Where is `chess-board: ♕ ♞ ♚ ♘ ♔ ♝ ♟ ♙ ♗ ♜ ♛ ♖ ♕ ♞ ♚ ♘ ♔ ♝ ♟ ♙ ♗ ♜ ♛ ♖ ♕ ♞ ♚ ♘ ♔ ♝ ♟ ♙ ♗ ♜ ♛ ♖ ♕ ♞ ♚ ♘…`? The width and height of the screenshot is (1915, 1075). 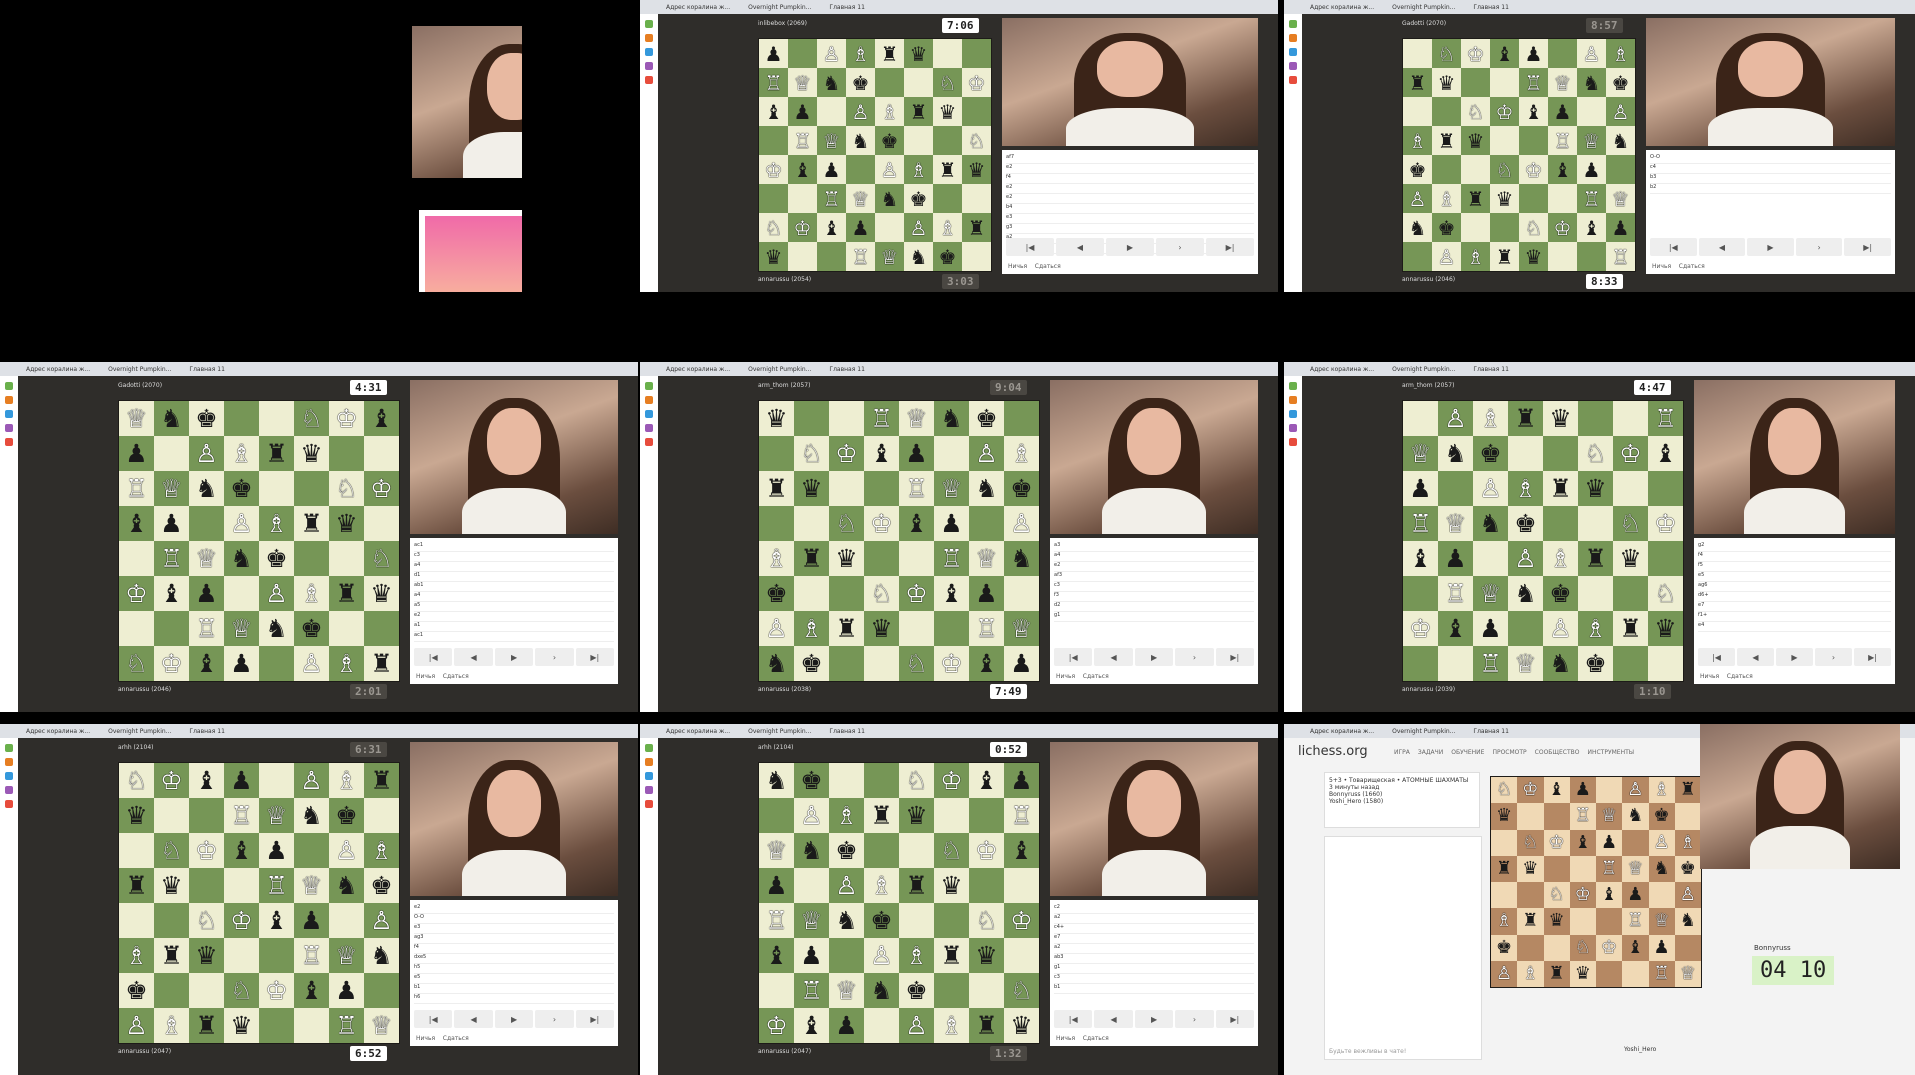
chess-board: ♕ ♞ ♚ ♘ ♔ ♝ ♟ ♙ ♗ ♜ ♛ ♖ ♕ ♞ ♚ ♘ ♔ ♝ ♟ ♙ ♗ ♜ ♛ ♖ ♕ ♞ ♚ ♘ ♔ ♝ ♟ ♙ ♗ ♜ ♛ ♖ ♕ ♞ ♚ ♘… is located at coordinates (259, 541).